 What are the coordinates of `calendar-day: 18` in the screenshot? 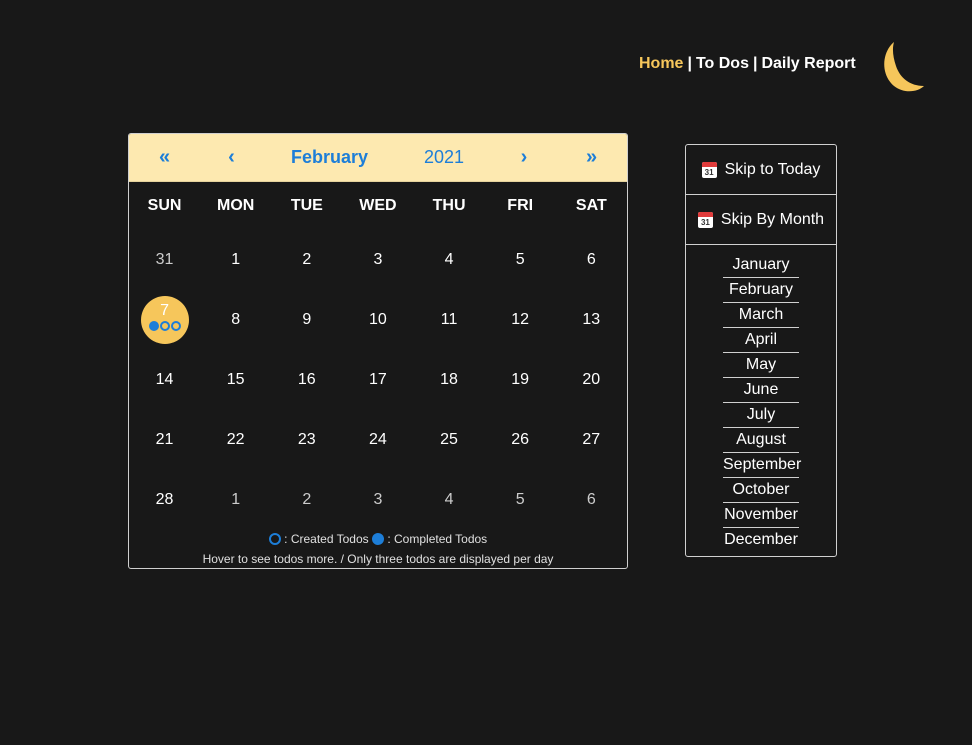 It's located at (449, 380).